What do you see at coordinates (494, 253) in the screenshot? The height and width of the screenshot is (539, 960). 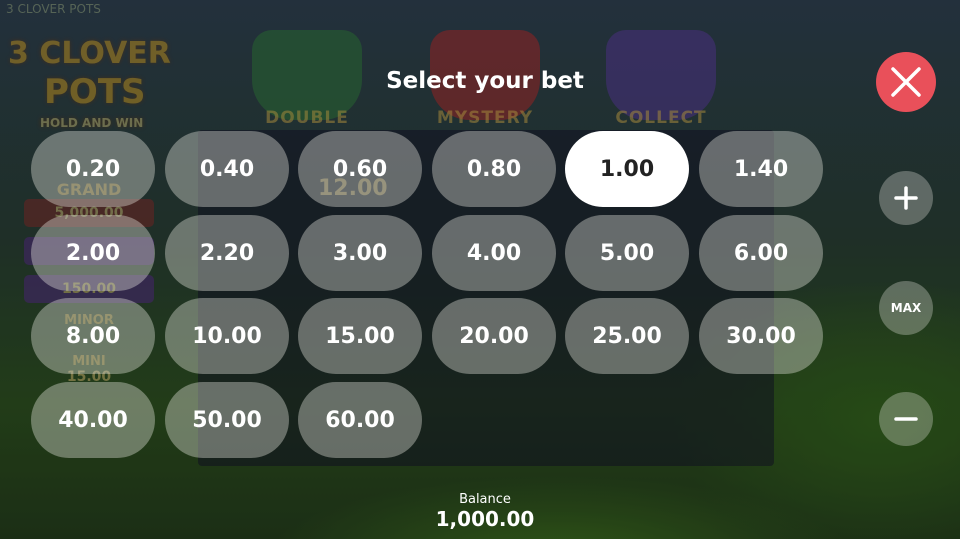 I see `bet-option-4-00: 4.00` at bounding box center [494, 253].